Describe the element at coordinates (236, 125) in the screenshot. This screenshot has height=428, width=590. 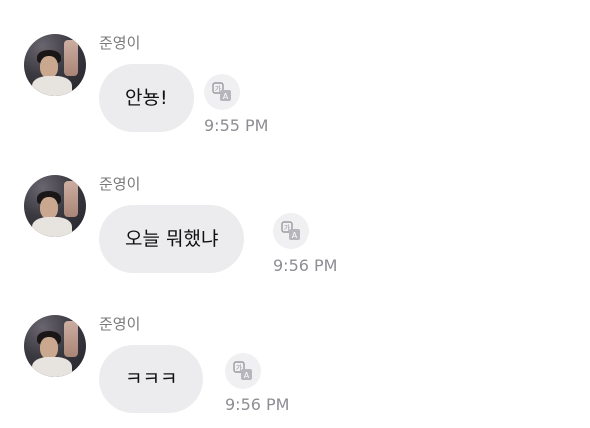
I see `message-time: 9:55 PM` at that location.